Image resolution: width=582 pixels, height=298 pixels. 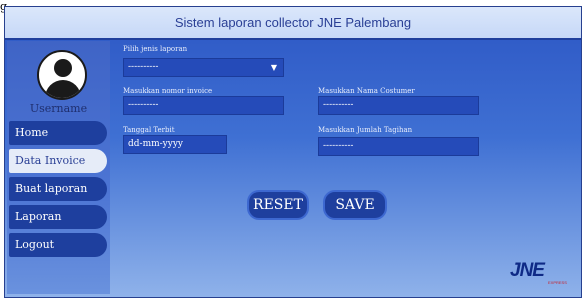 I want to click on date-label: Tanggal Terbit, so click(x=149, y=130).